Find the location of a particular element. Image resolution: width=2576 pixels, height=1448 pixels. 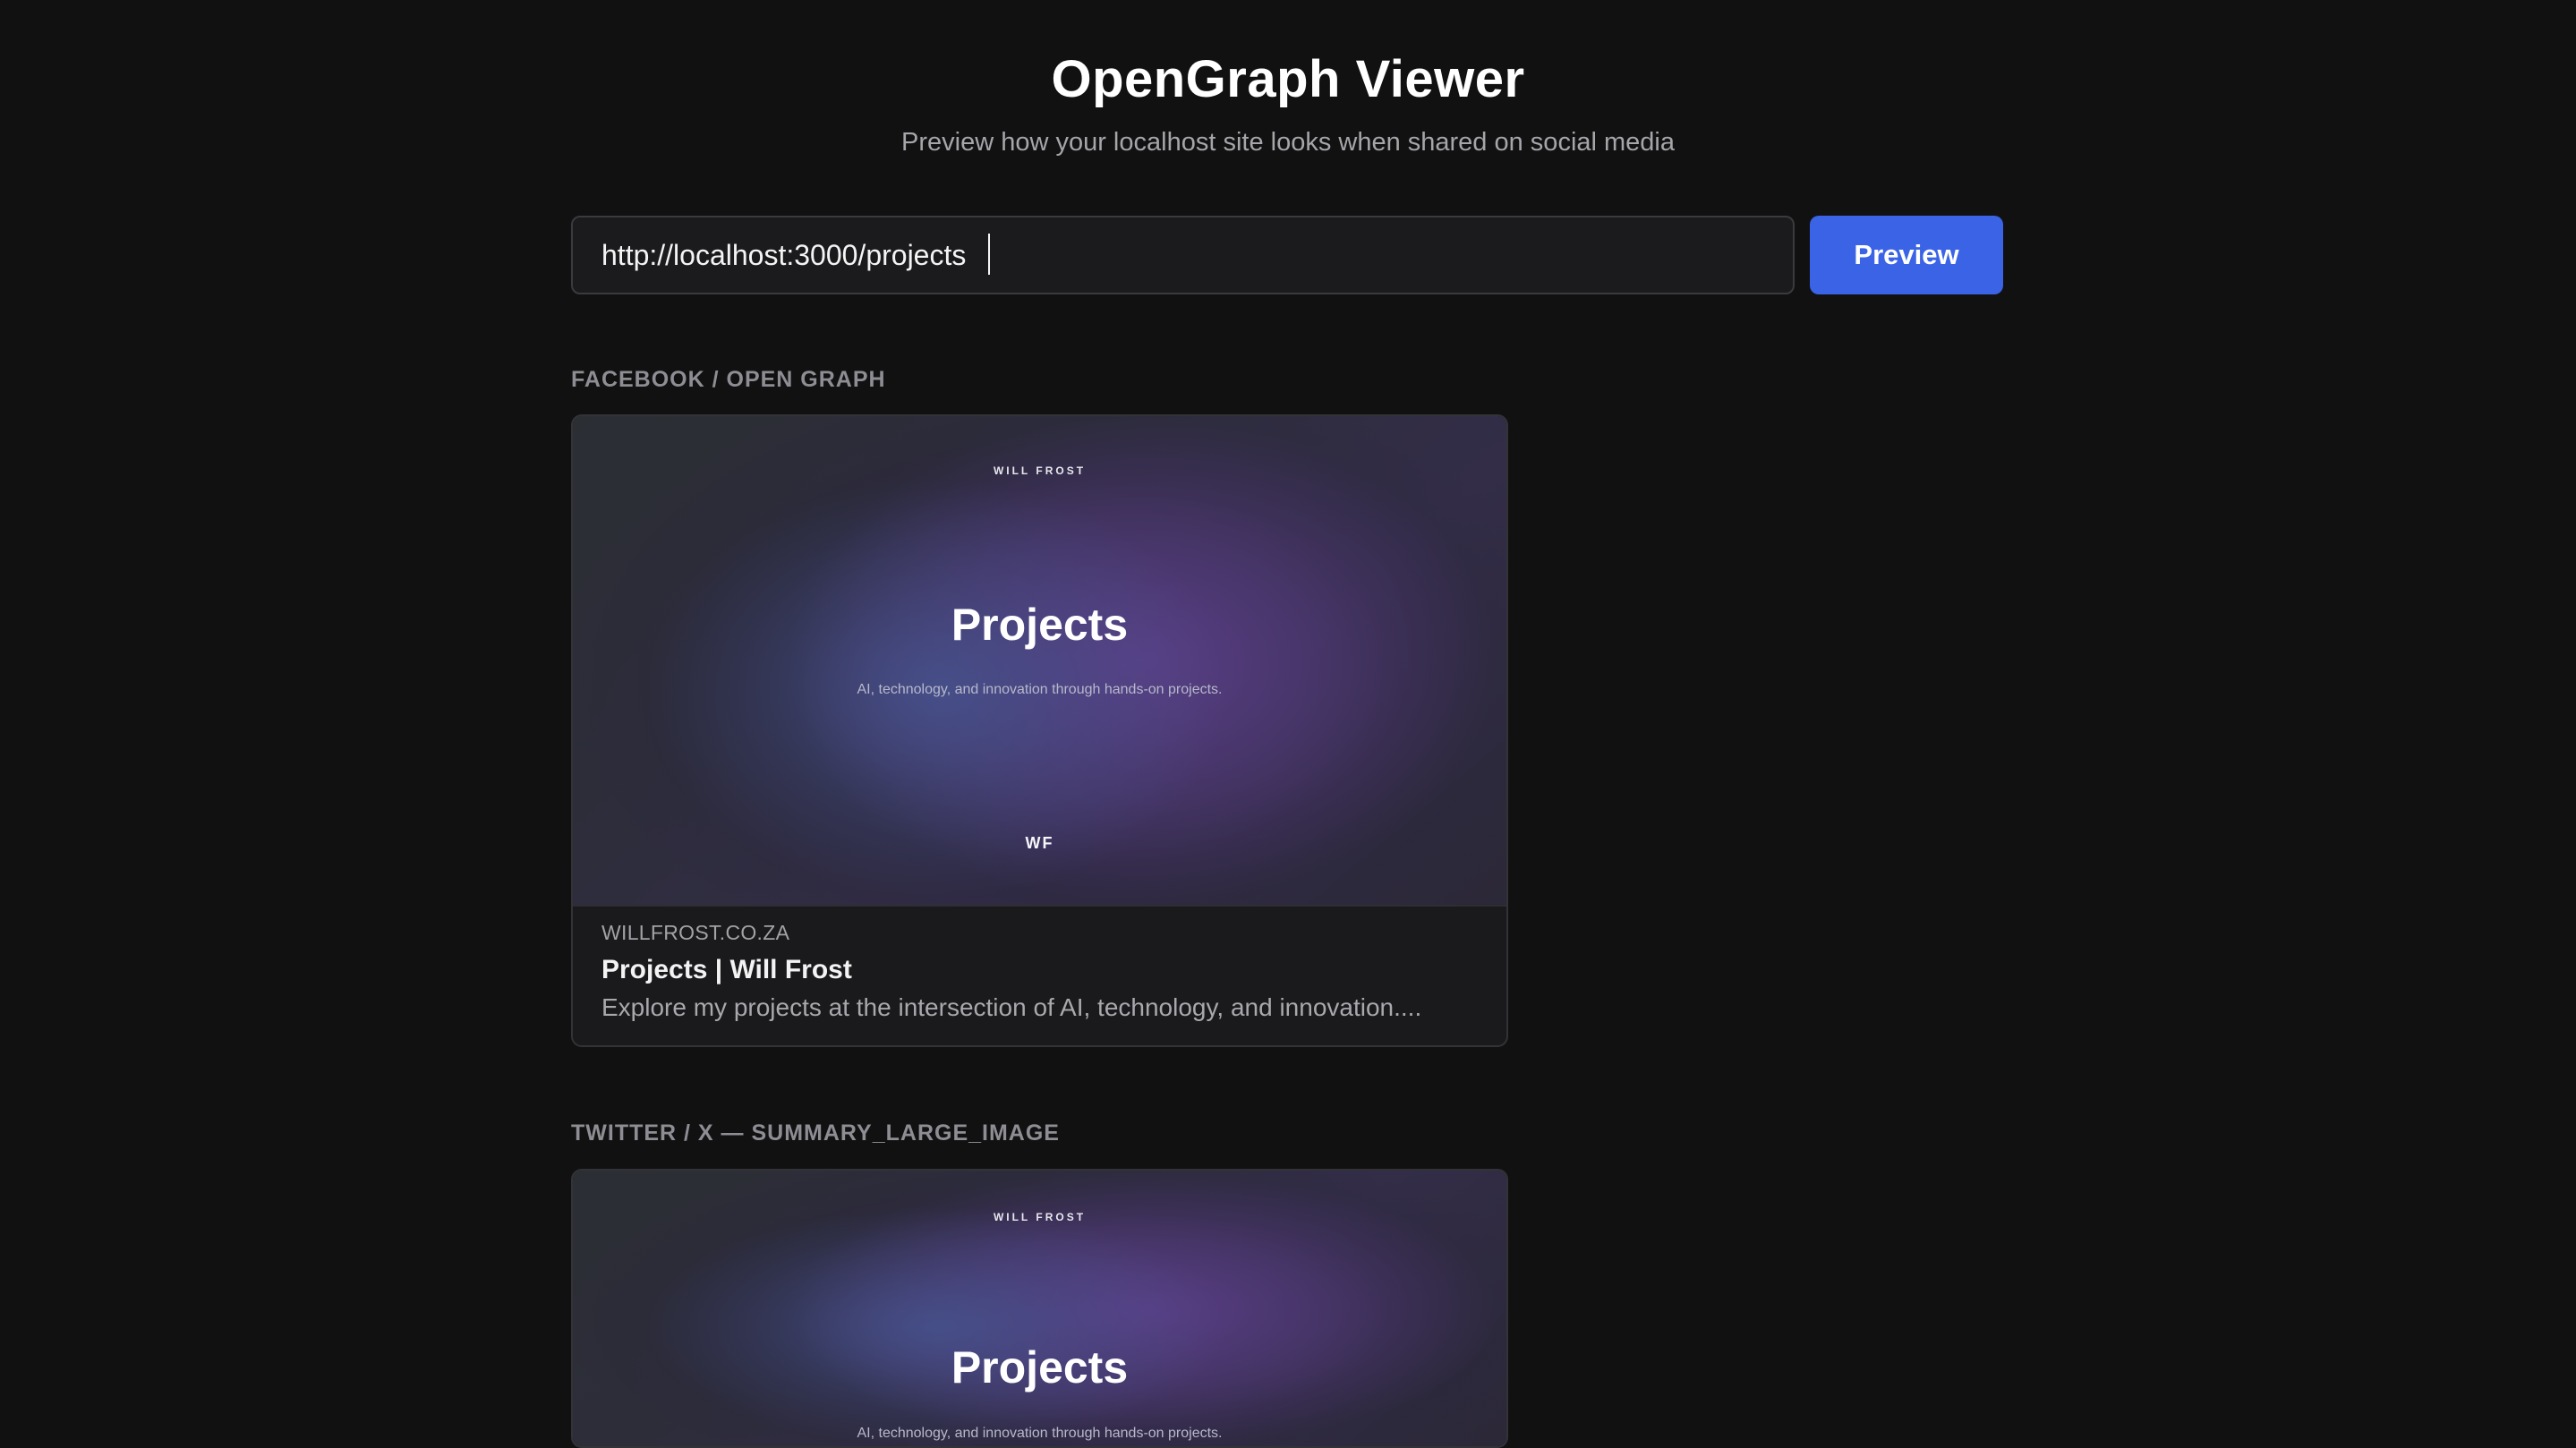

url-input is located at coordinates (1183, 255).